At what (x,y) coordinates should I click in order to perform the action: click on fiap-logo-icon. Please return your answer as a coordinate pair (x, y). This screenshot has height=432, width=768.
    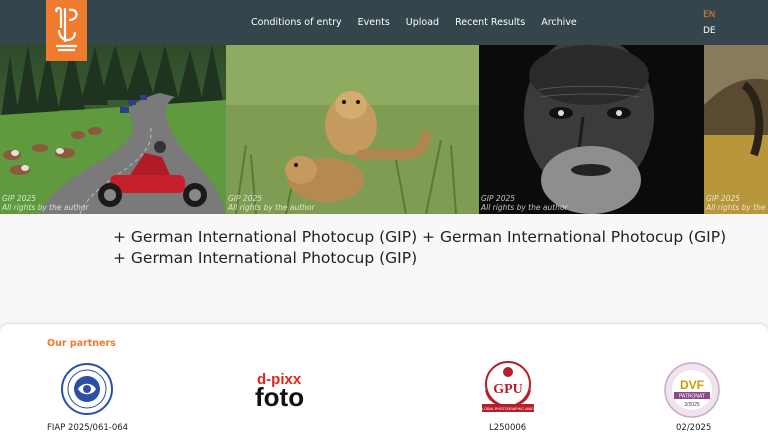
    Looking at the image, I should click on (87, 389).